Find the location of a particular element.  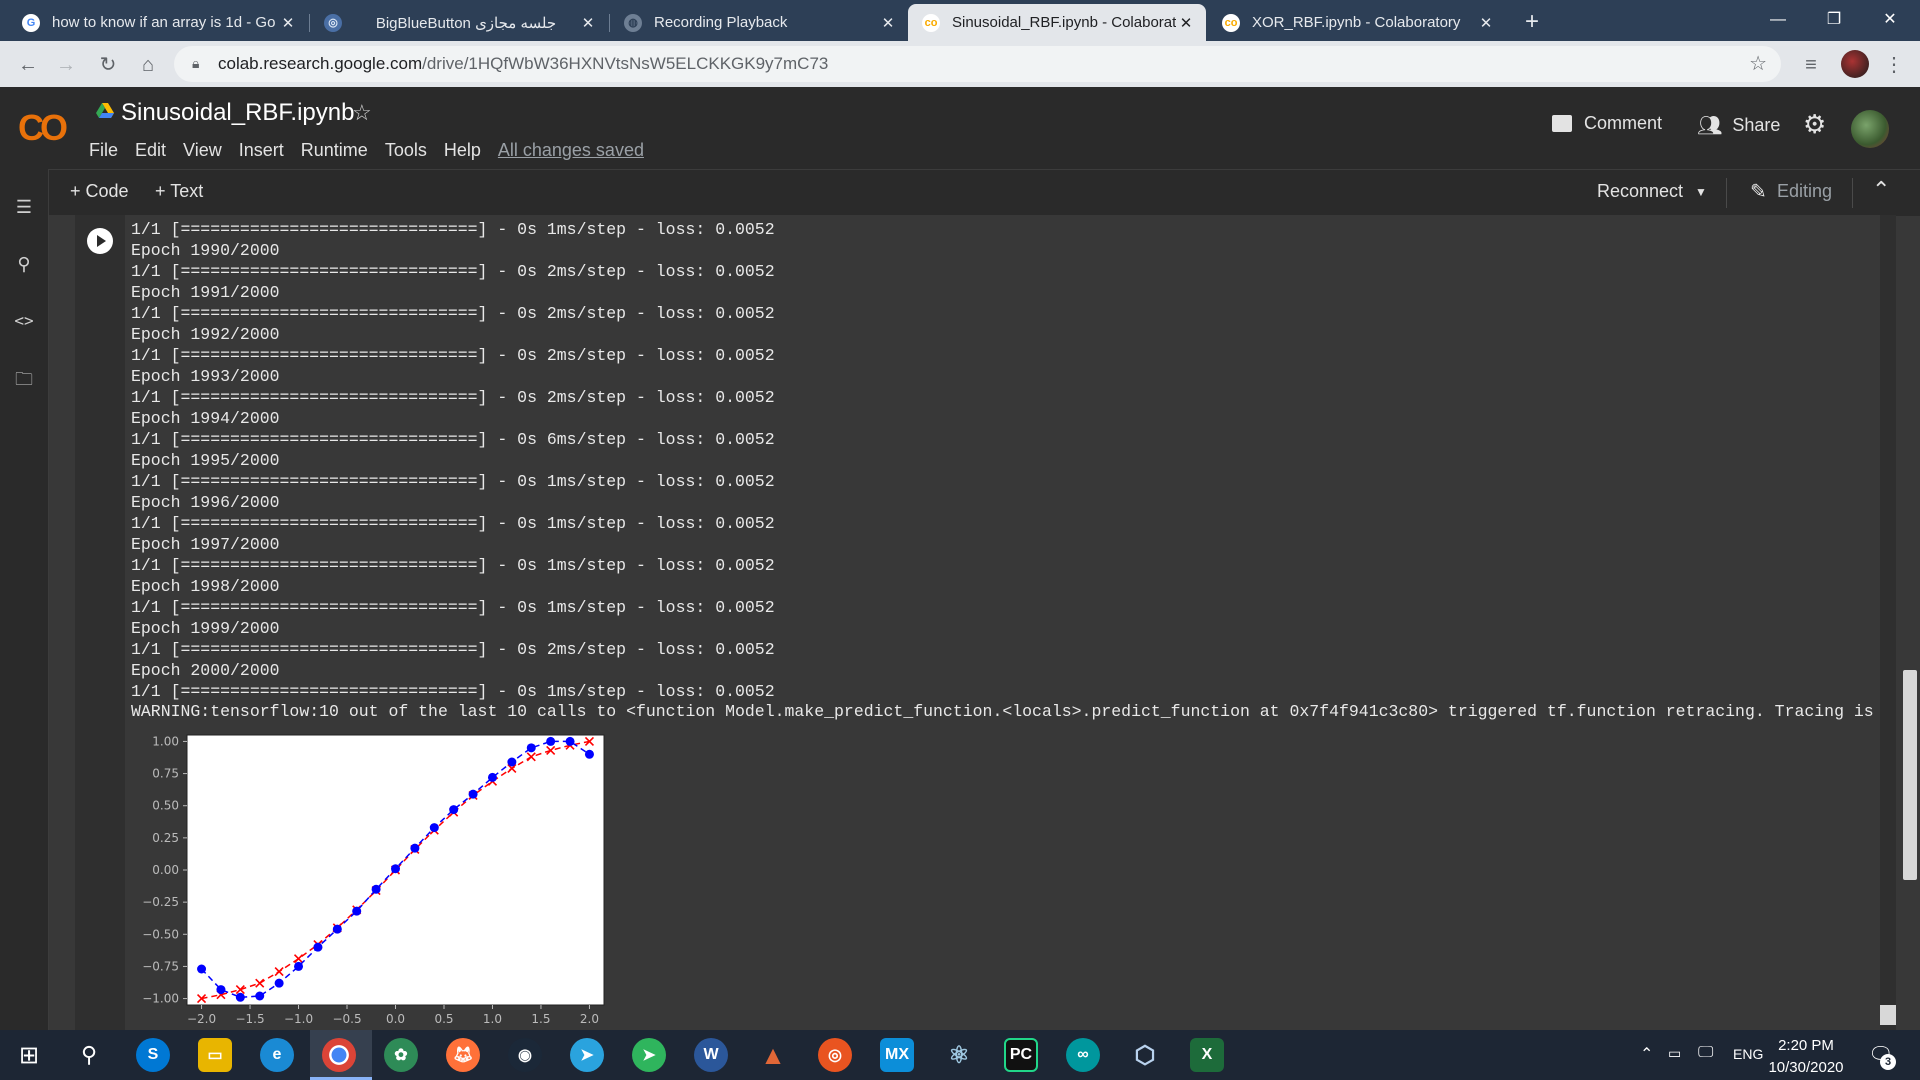

run-cell-button is located at coordinates (100, 241).